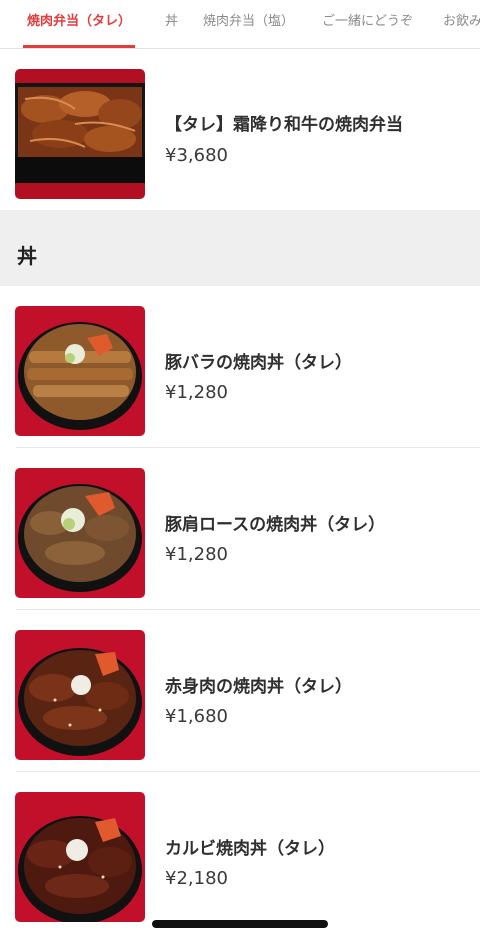 The height and width of the screenshot is (934, 480). I want to click on tab-side-dishes: ご一緒にどうぞ, so click(367, 24).